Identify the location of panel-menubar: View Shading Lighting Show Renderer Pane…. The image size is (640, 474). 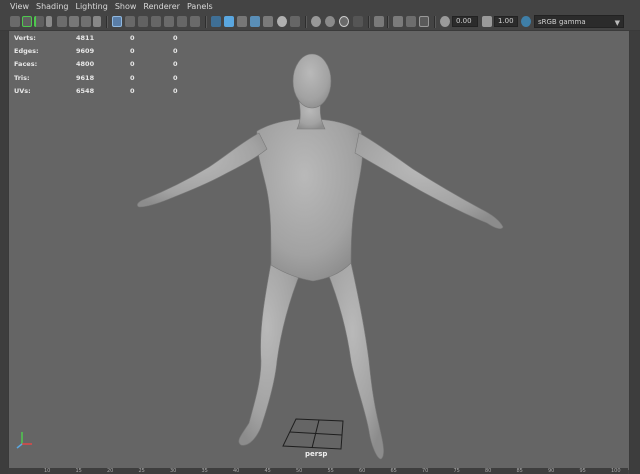
(320, 7).